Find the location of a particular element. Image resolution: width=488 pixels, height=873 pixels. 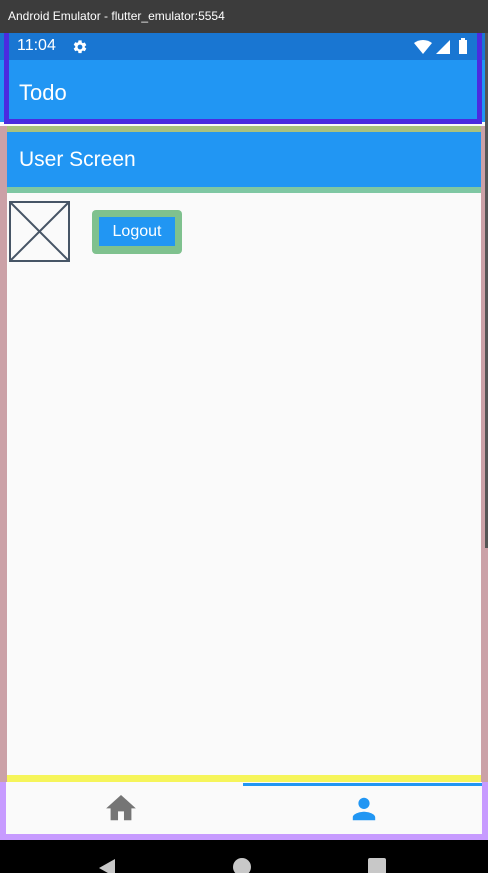

logout-button-outline: Logout is located at coordinates (137, 232).